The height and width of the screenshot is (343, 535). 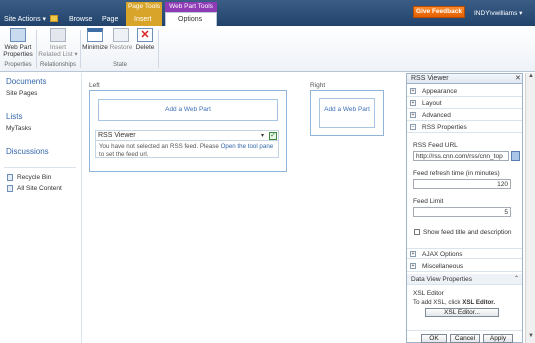 What do you see at coordinates (54, 18) in the screenshot?
I see `folder-icon` at bounding box center [54, 18].